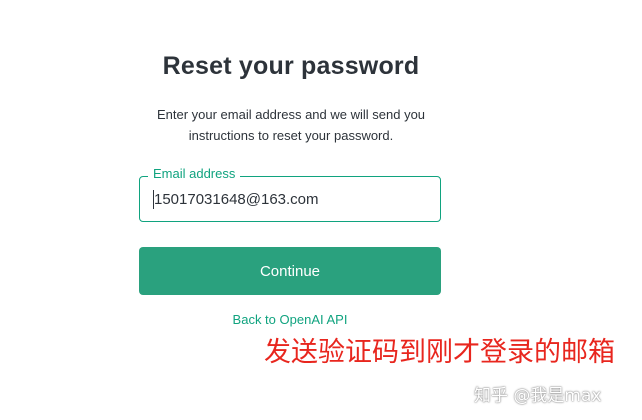 The height and width of the screenshot is (420, 642). Describe the element at coordinates (291, 66) in the screenshot. I see `page-title: Reset your password` at that location.